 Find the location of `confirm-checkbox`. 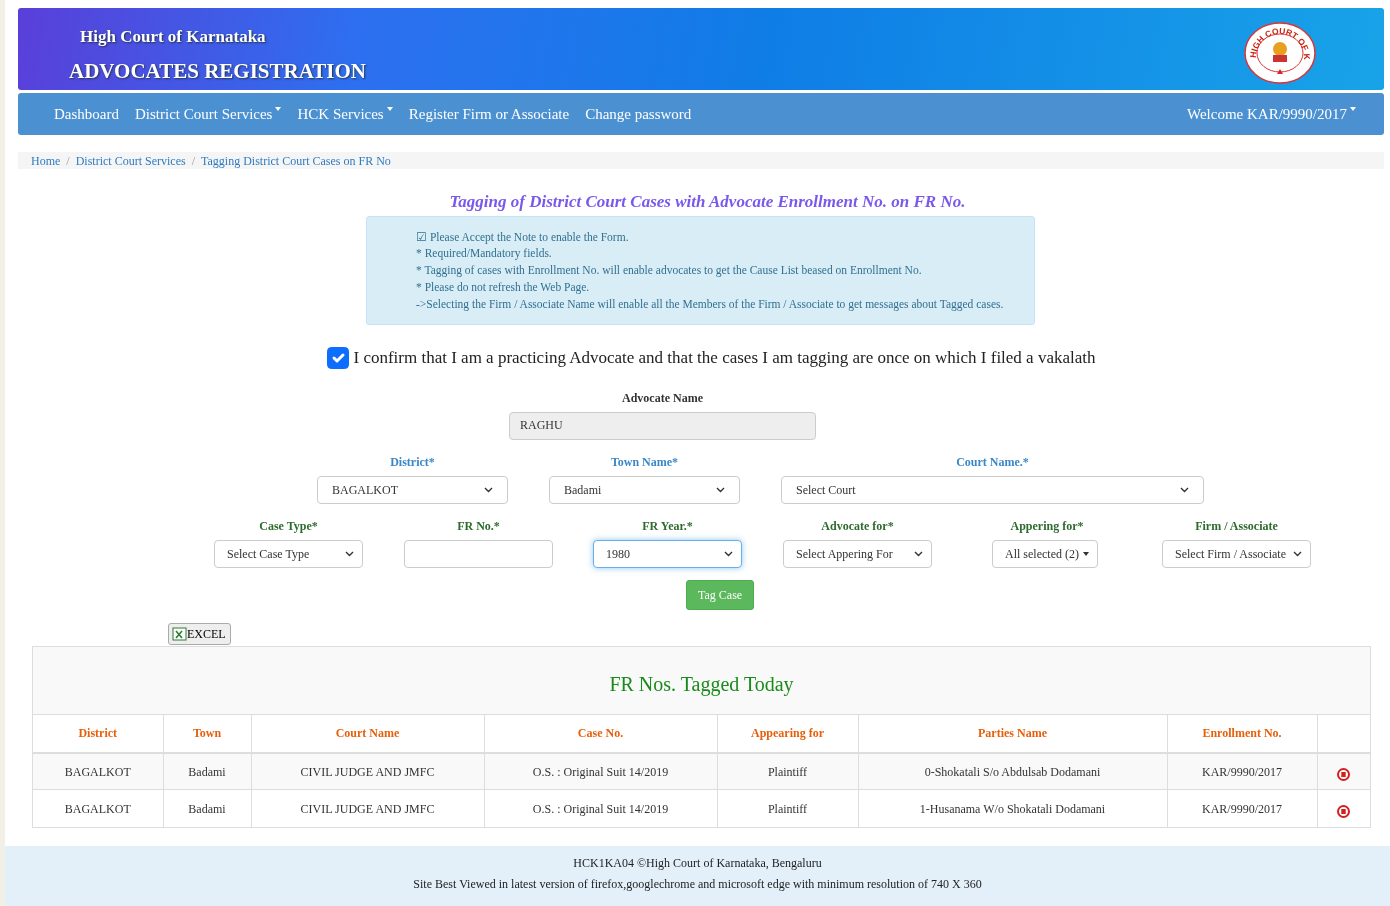

confirm-checkbox is located at coordinates (338, 358).